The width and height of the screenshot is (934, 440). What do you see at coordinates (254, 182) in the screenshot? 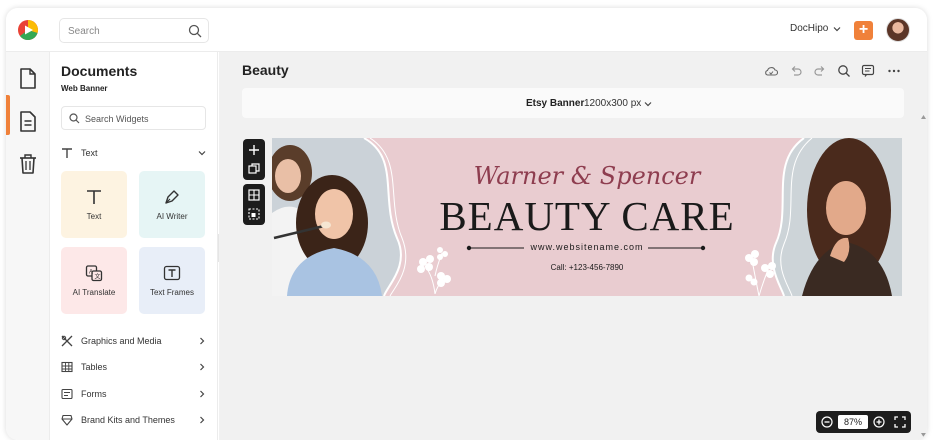
I see `canvas-toolbar` at bounding box center [254, 182].